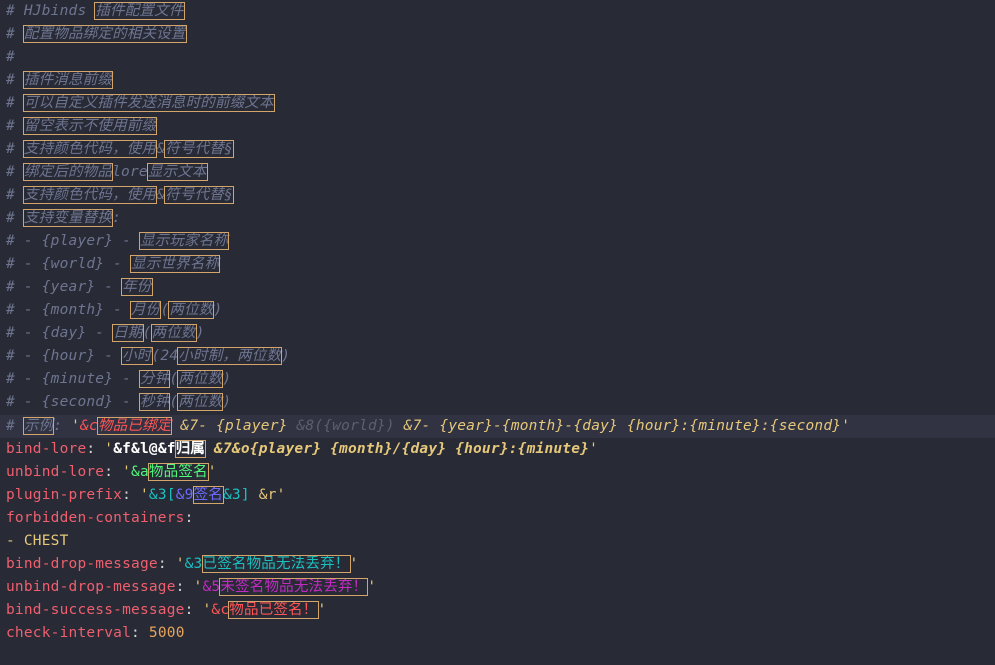  I want to click on yaml-value: 物品已签名！, so click(273, 610).